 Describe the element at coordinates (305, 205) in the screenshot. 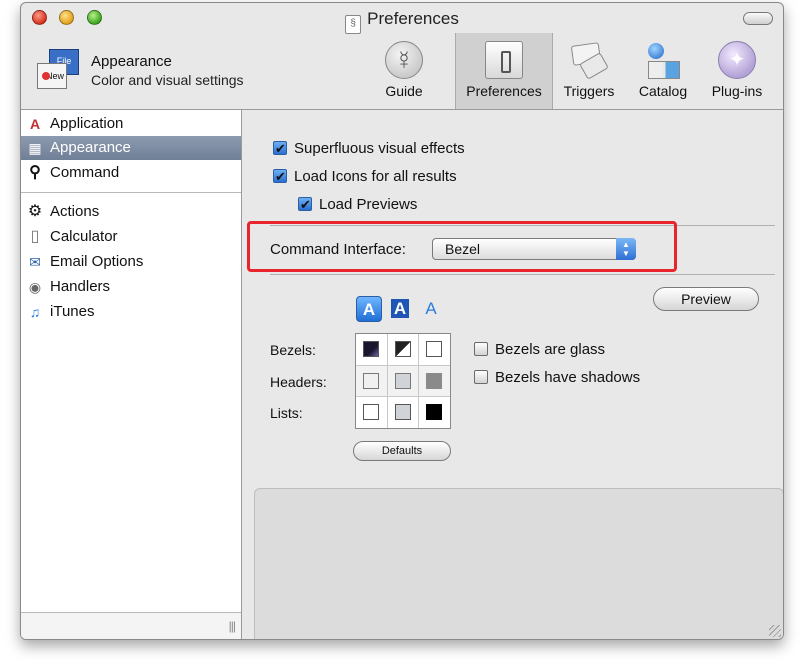

I see `load-previews-checkbox` at that location.